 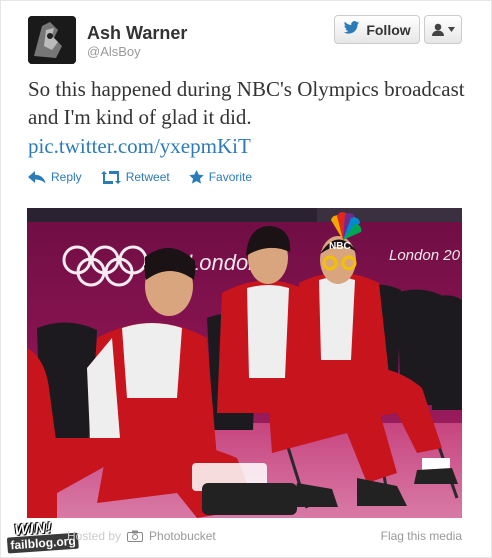 What do you see at coordinates (182, 536) in the screenshot?
I see `photobucket-link: Photobucket` at bounding box center [182, 536].